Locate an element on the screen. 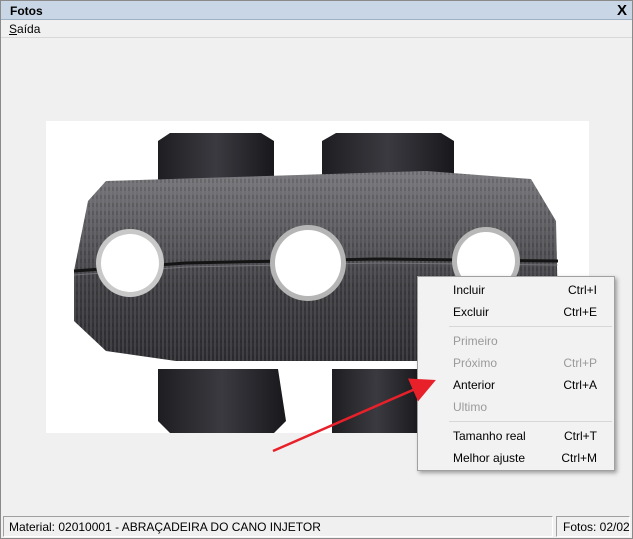 This screenshot has width=633, height=539. menu-item-shortcut: Ctrl+T is located at coordinates (580, 436).